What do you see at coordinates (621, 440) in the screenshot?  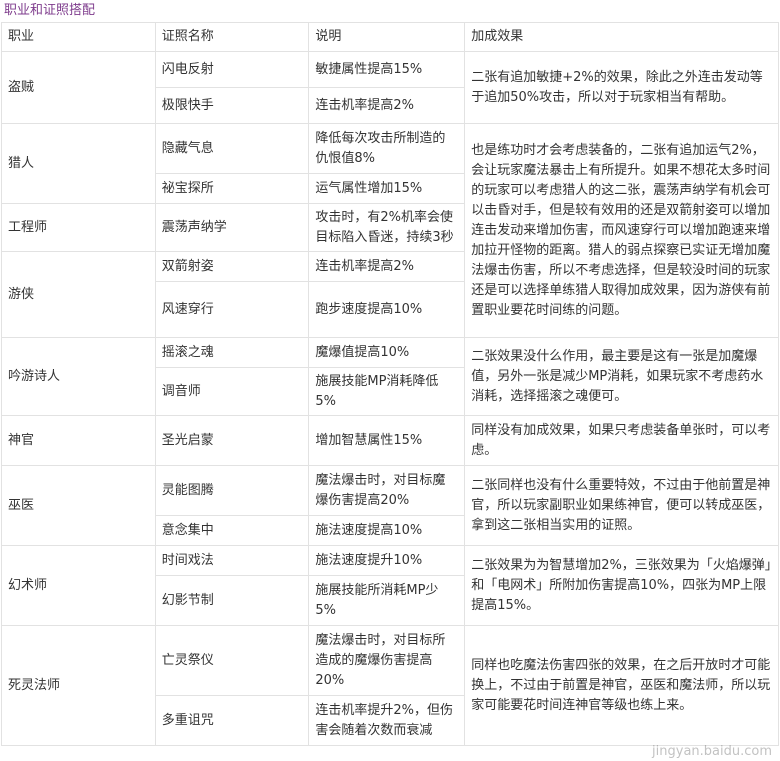 I see `effect-cell: 同样没有加成效果，如果只考虑装备单张时，可以考虑。` at bounding box center [621, 440].